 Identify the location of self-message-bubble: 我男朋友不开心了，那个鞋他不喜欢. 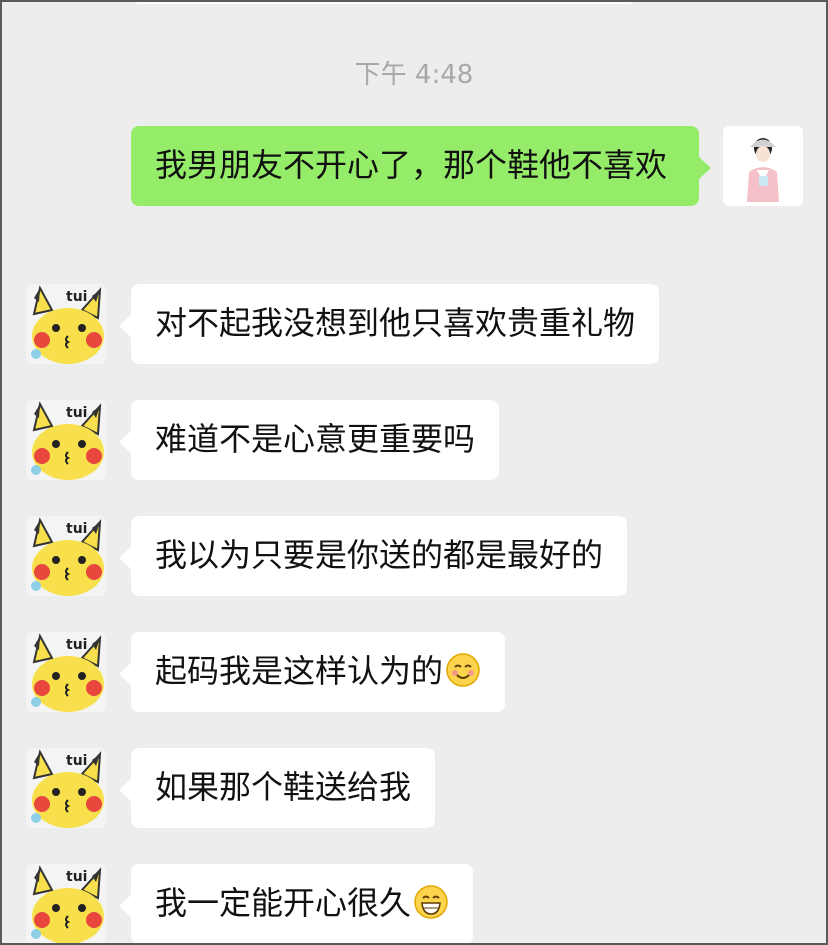
(421, 166).